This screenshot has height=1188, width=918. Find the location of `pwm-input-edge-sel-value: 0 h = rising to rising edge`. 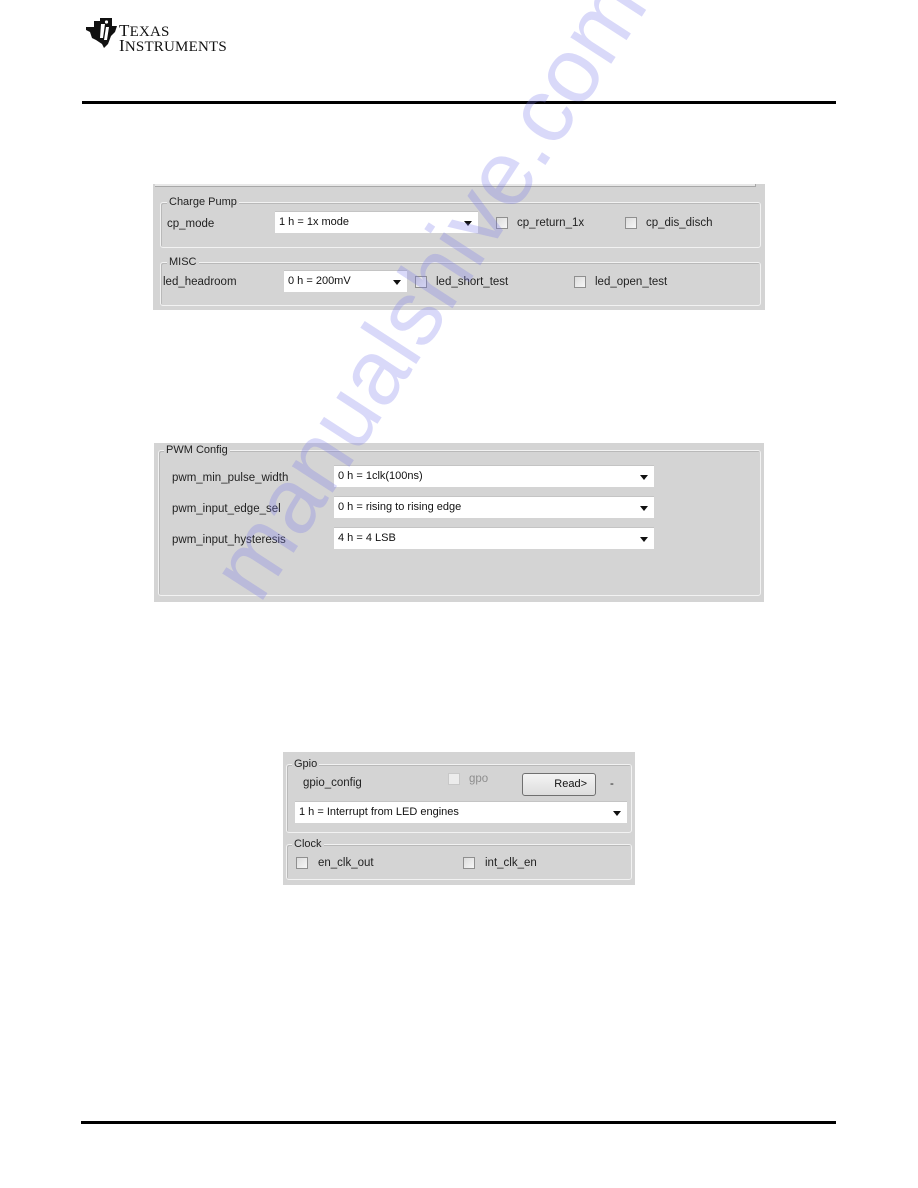

pwm-input-edge-sel-value: 0 h = rising to rising edge is located at coordinates (400, 507).